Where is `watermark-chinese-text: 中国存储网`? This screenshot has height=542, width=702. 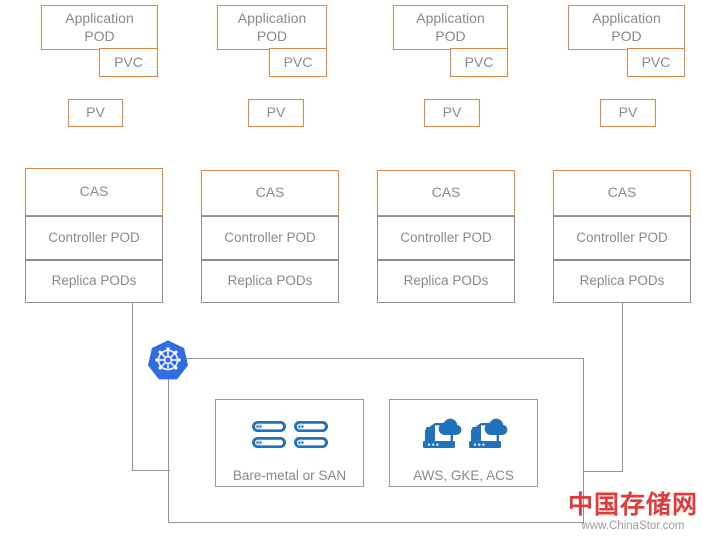 watermark-chinese-text: 中国存储网 is located at coordinates (633, 504).